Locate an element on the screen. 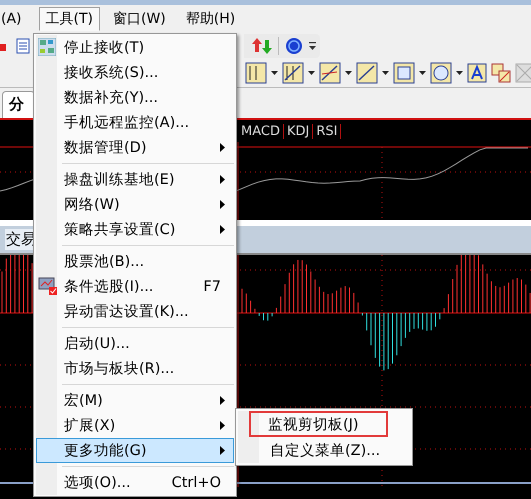  help-icon is located at coordinates (294, 45).